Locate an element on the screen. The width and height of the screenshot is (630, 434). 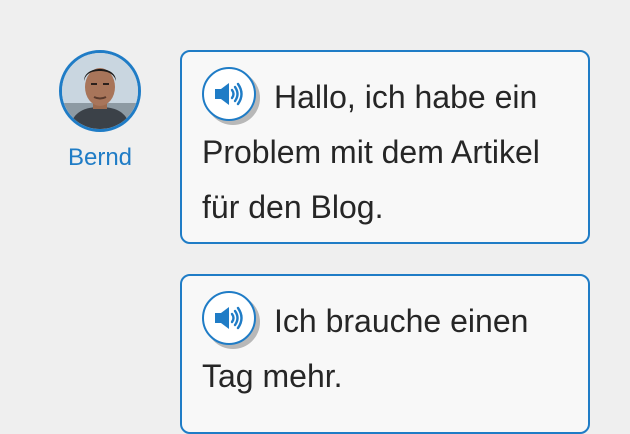
avatar is located at coordinates (100, 91).